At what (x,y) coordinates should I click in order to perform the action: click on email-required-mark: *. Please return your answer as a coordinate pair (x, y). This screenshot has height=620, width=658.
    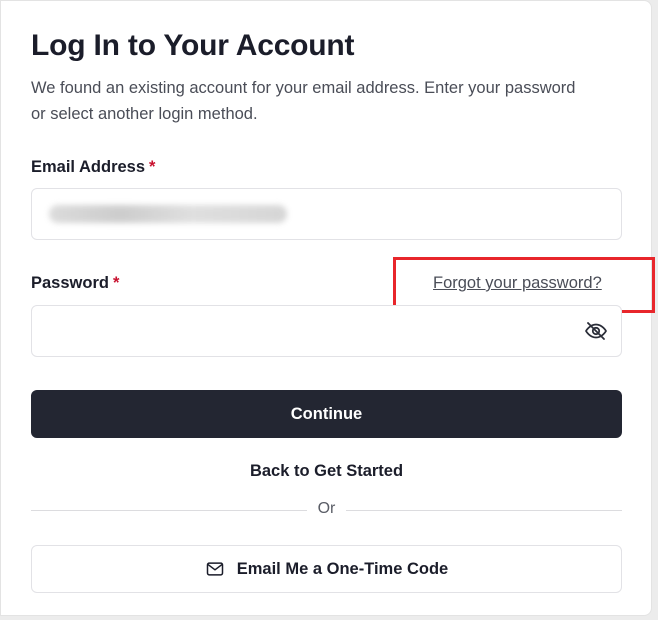
    Looking at the image, I should click on (152, 167).